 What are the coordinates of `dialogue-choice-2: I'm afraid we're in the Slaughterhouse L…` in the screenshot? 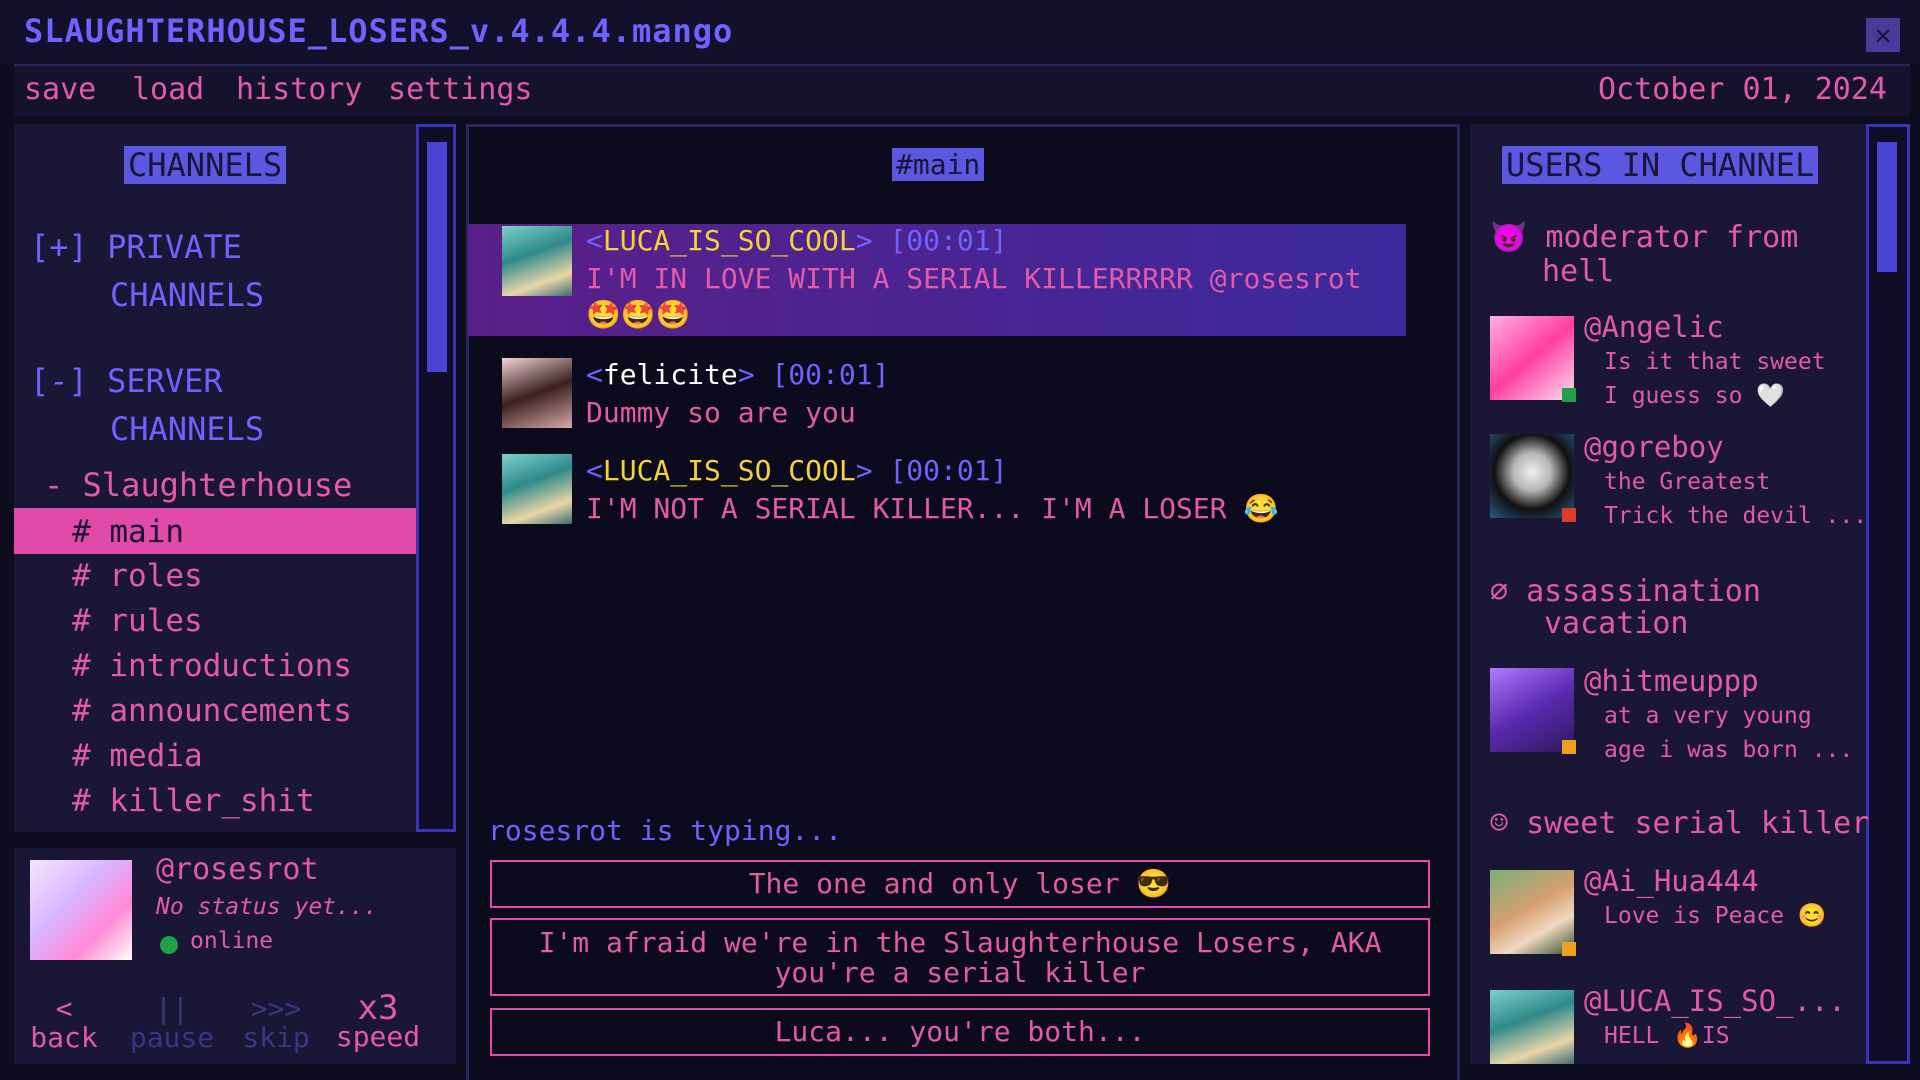 It's located at (960, 957).